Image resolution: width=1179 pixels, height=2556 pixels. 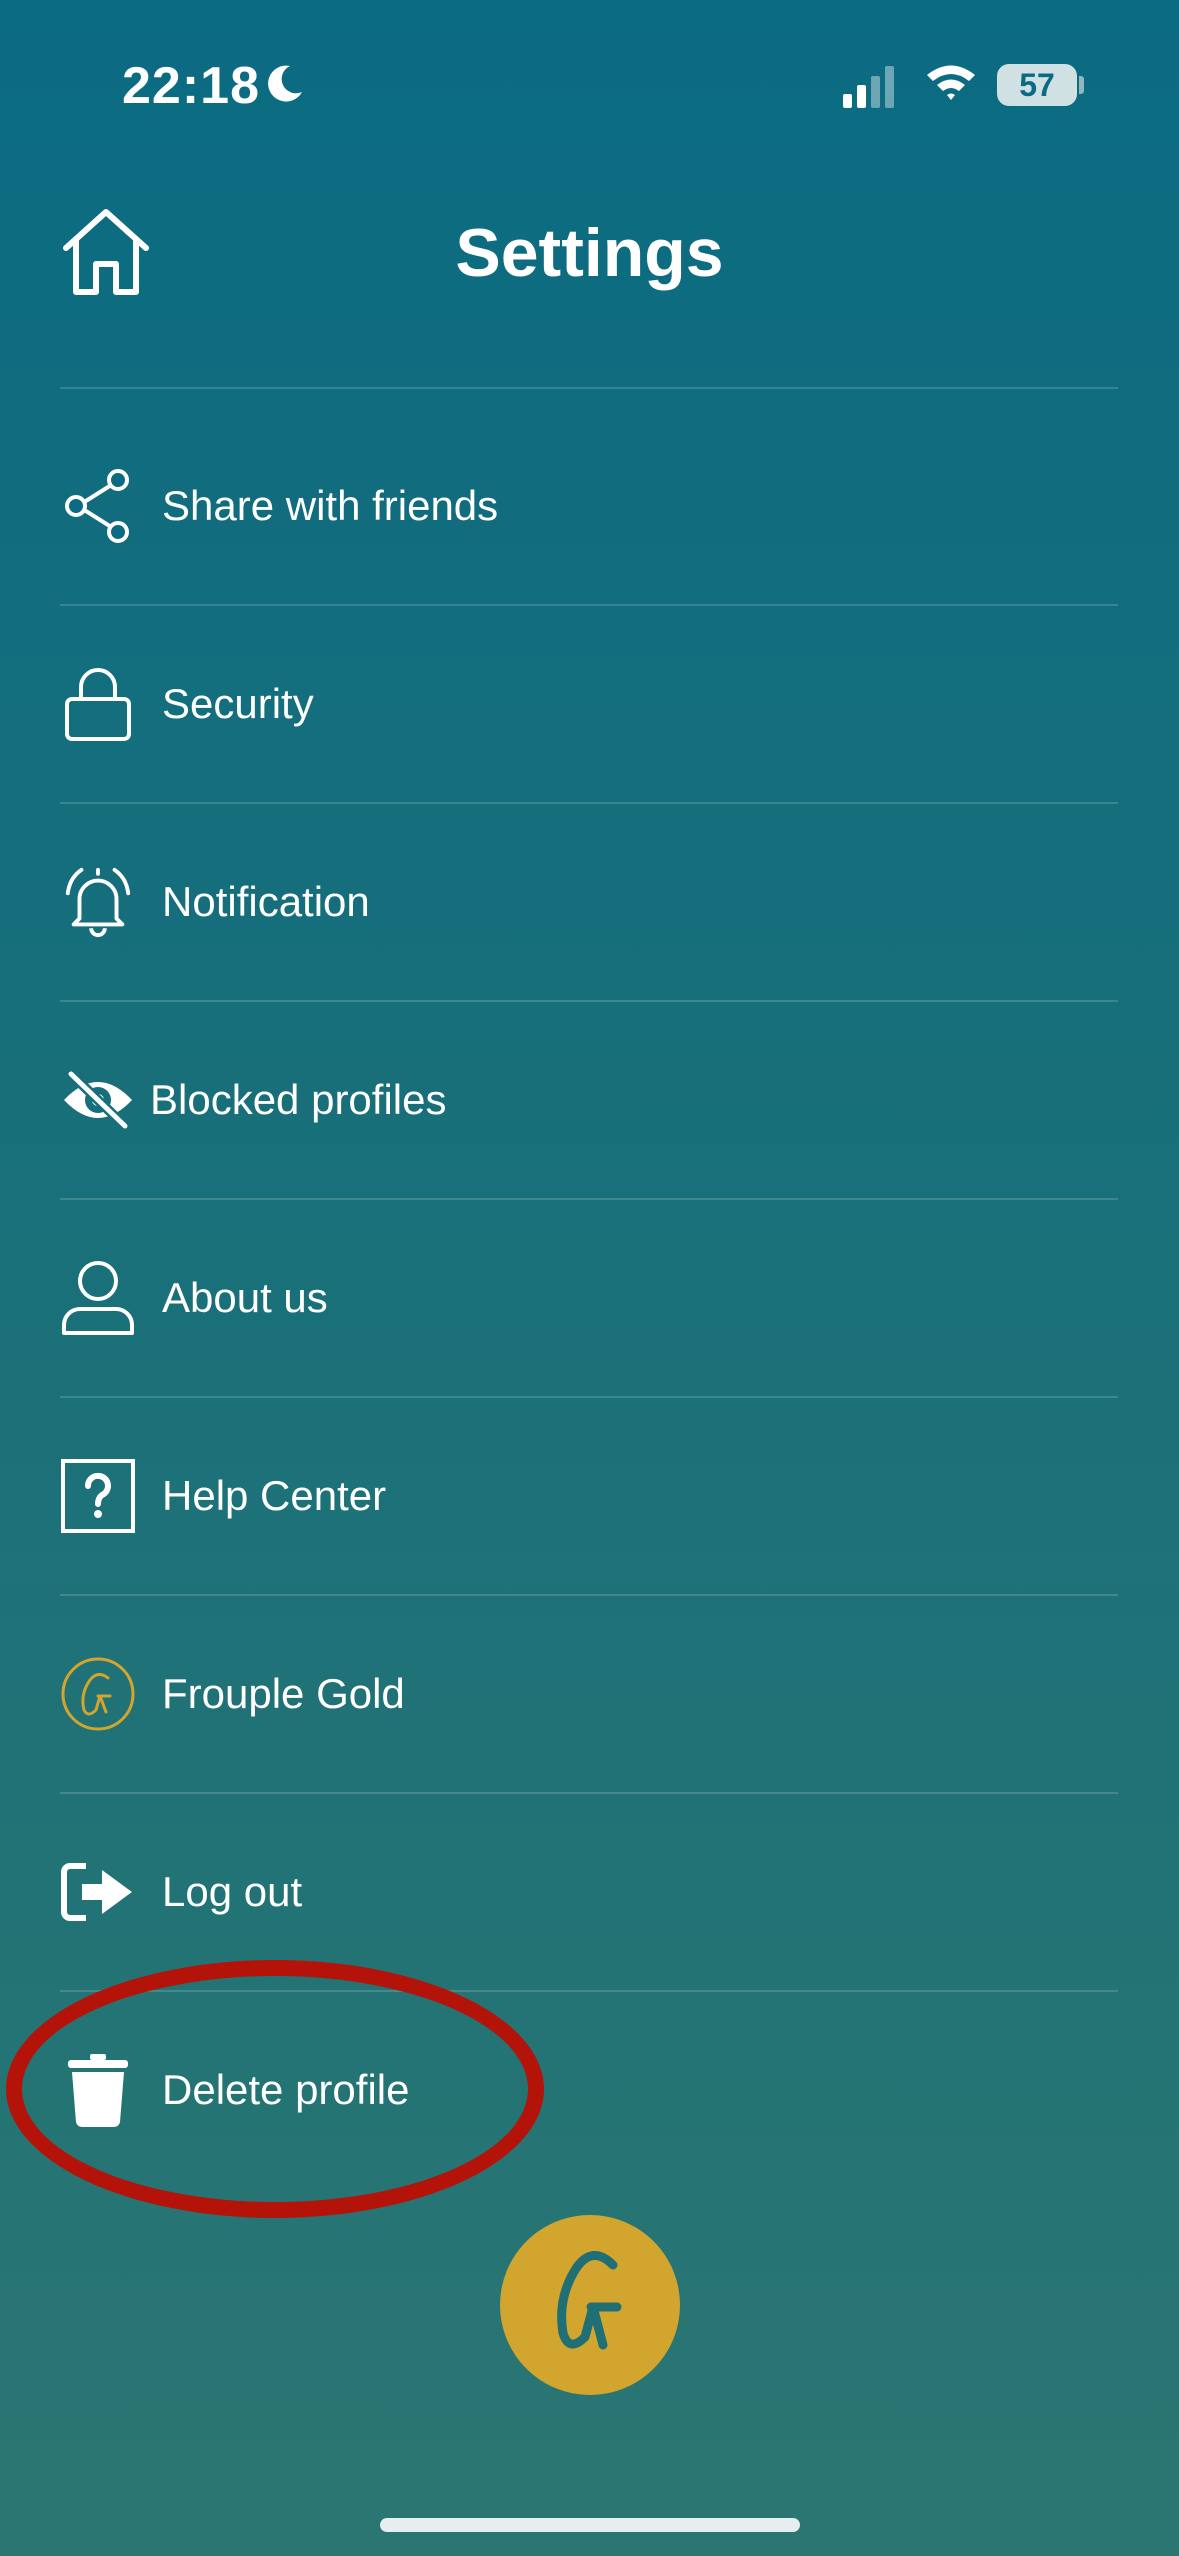 I want to click on menu-item-label: Blocked profiles, so click(x=298, y=1099).